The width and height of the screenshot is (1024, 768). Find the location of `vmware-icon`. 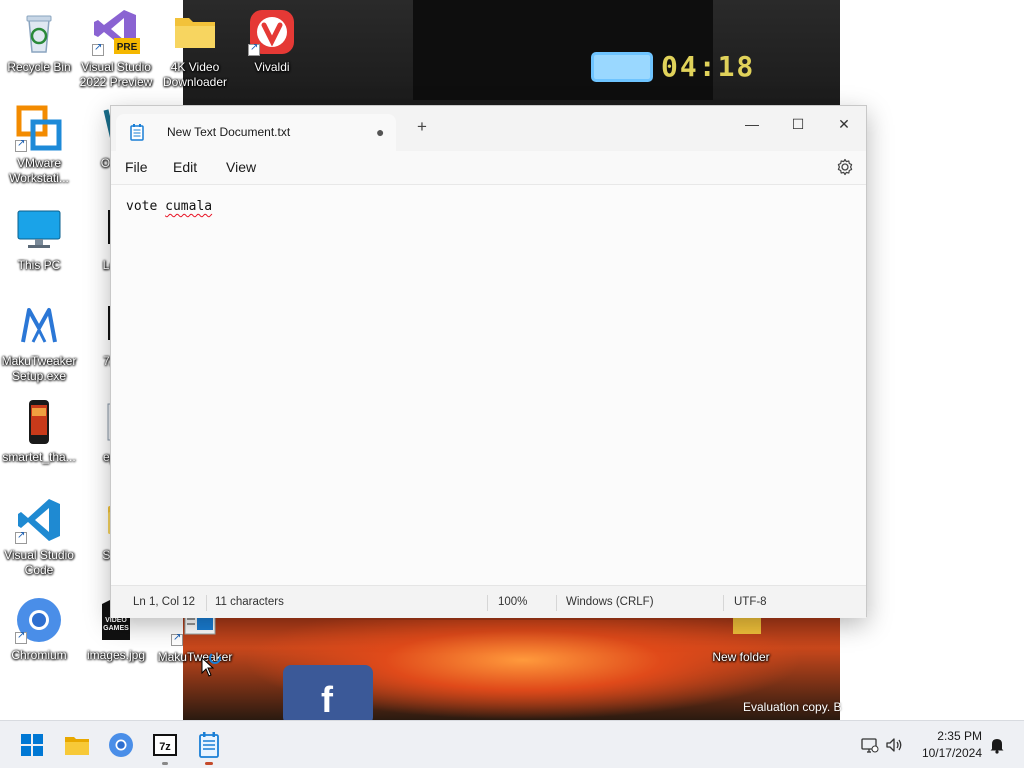

vmware-icon is located at coordinates (39, 128).